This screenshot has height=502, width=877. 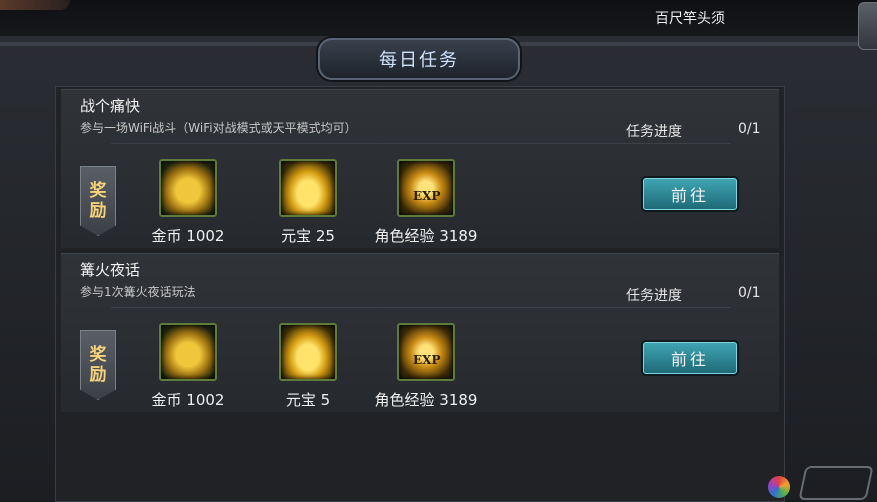 I want to click on player-name: 百尺竿头须, so click(x=690, y=19).